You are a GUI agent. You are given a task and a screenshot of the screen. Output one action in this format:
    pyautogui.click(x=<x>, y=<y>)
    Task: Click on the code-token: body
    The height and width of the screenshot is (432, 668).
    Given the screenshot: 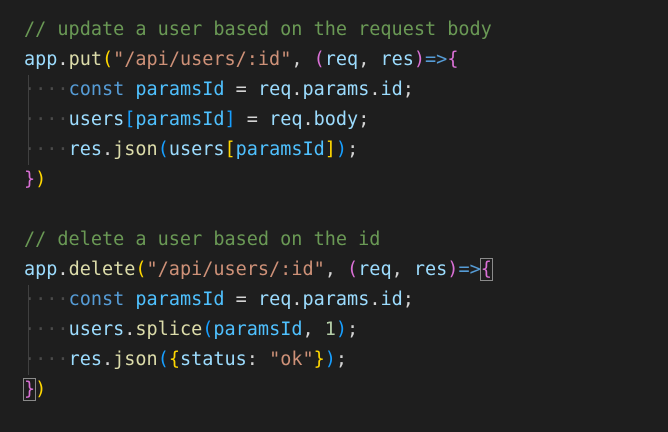 What is the action you would take?
    pyautogui.click(x=336, y=119)
    